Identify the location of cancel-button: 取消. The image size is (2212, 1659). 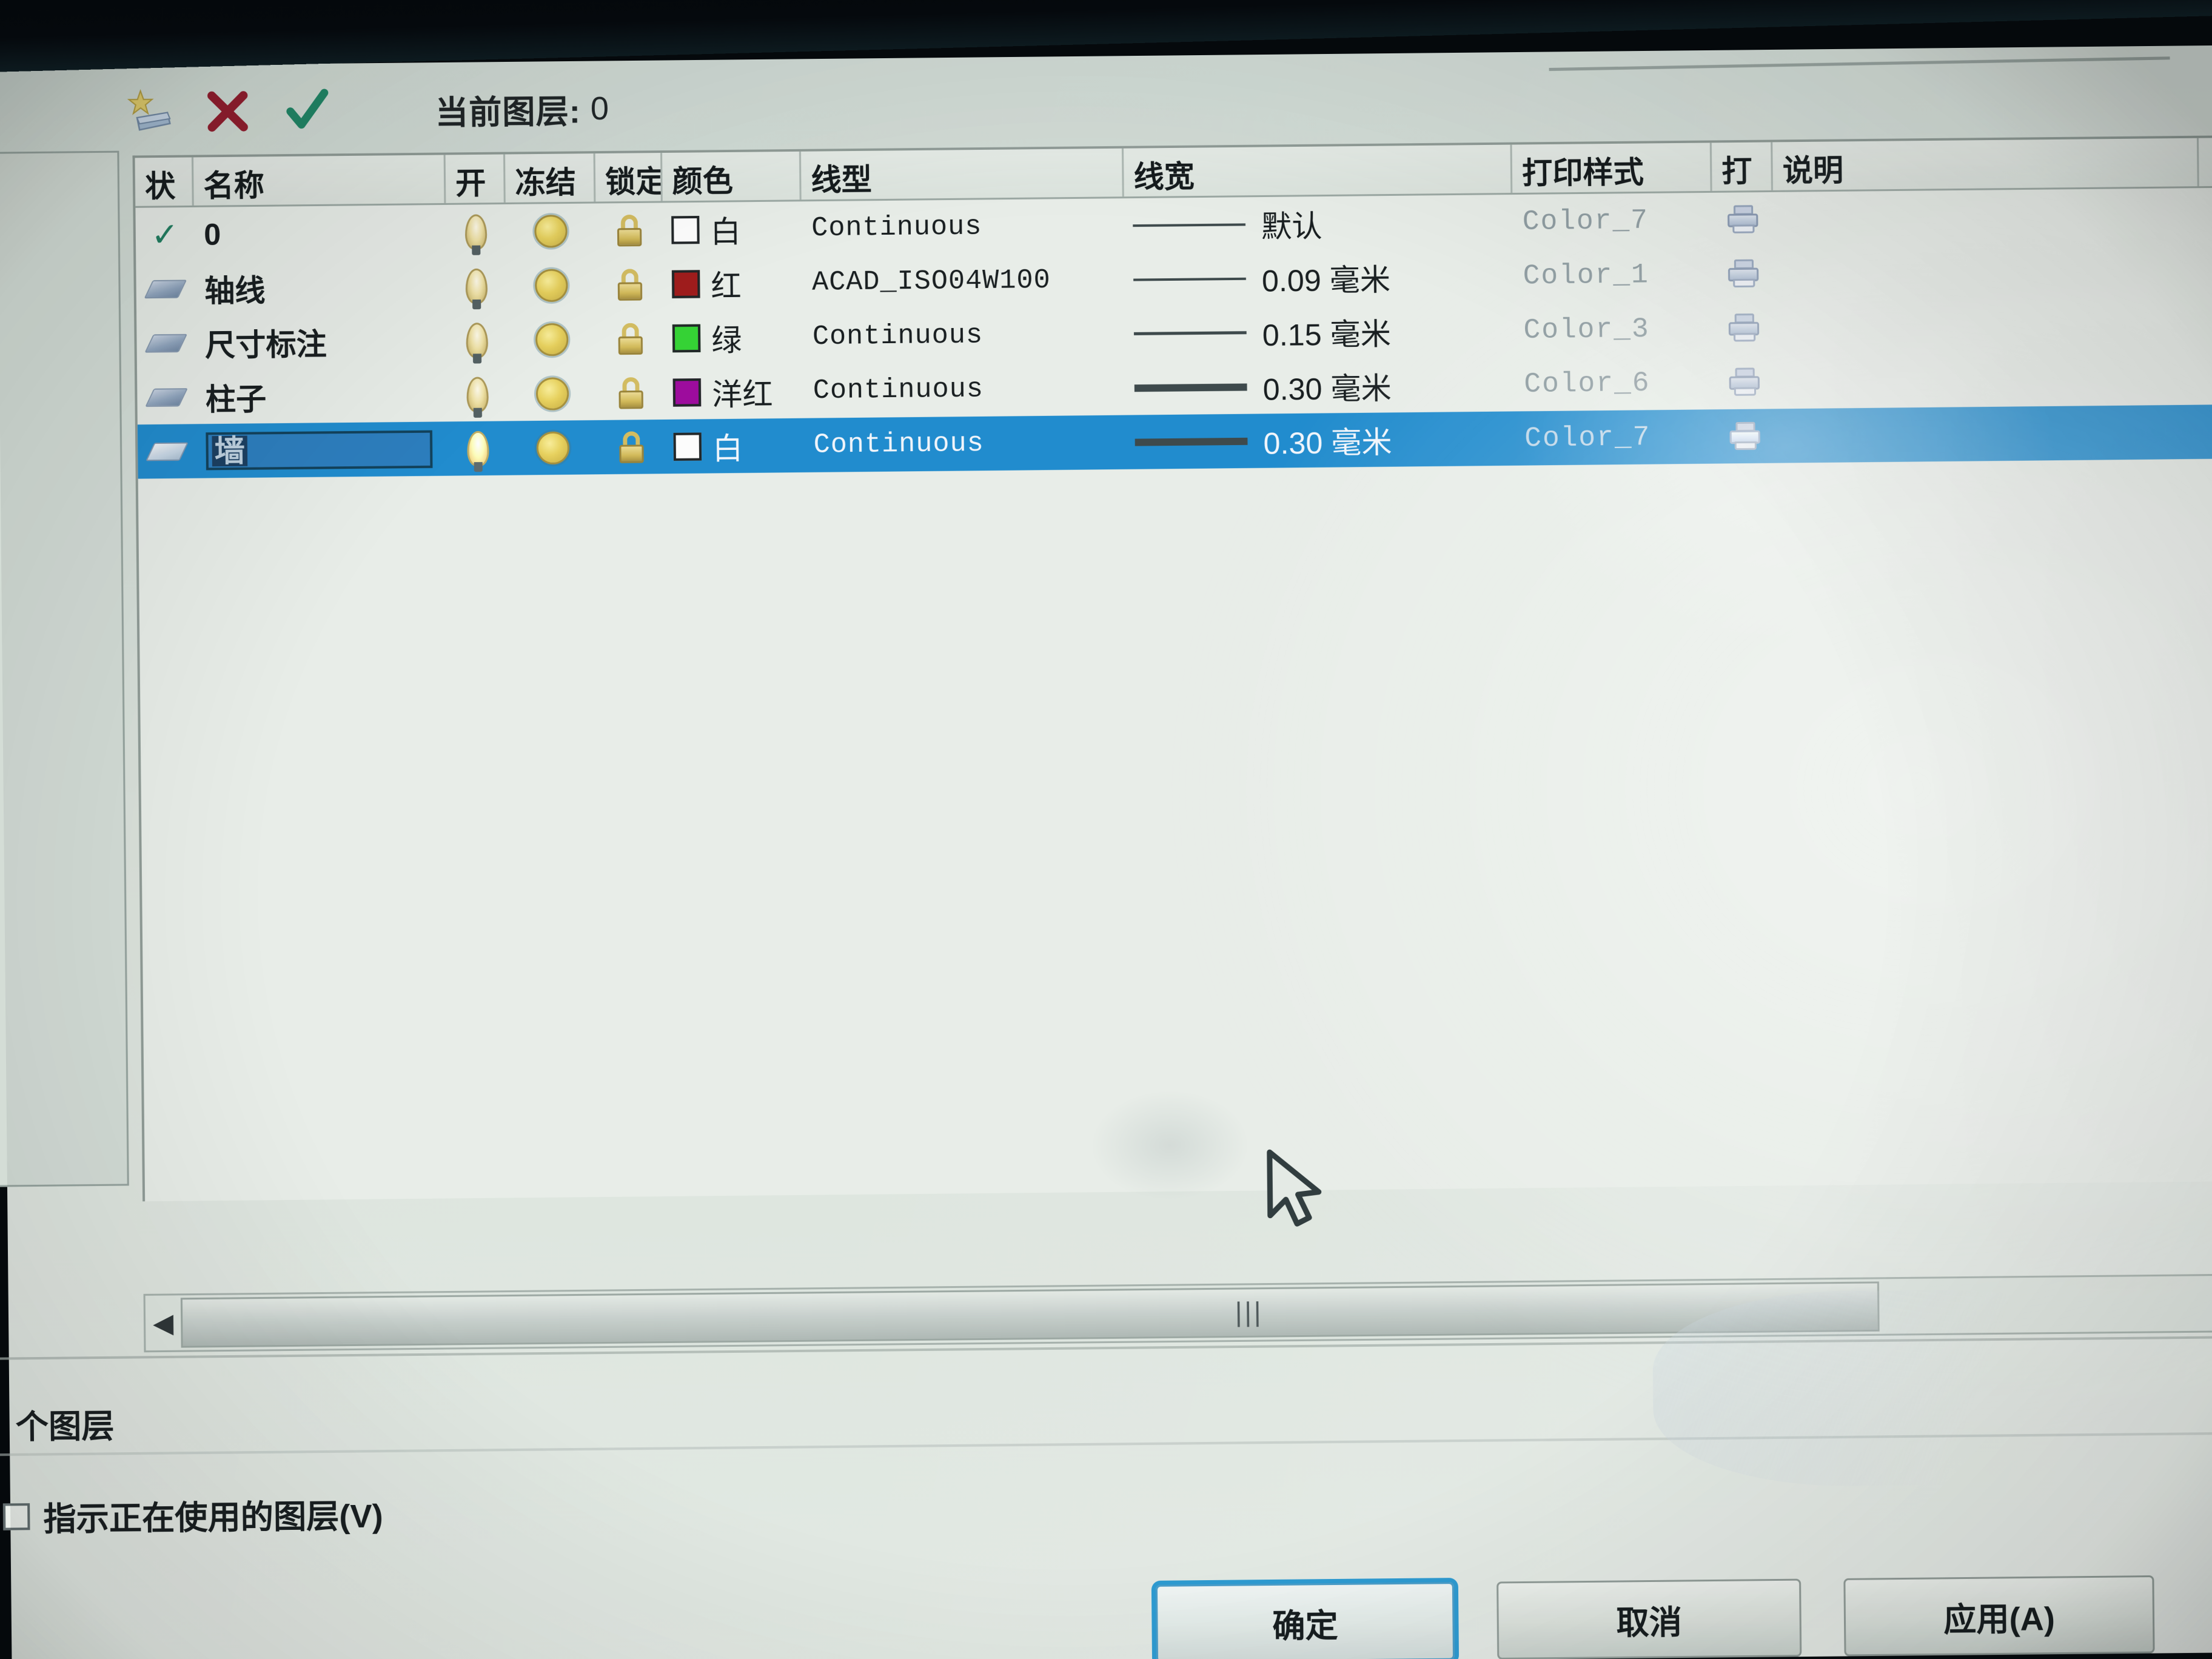
(1649, 1619).